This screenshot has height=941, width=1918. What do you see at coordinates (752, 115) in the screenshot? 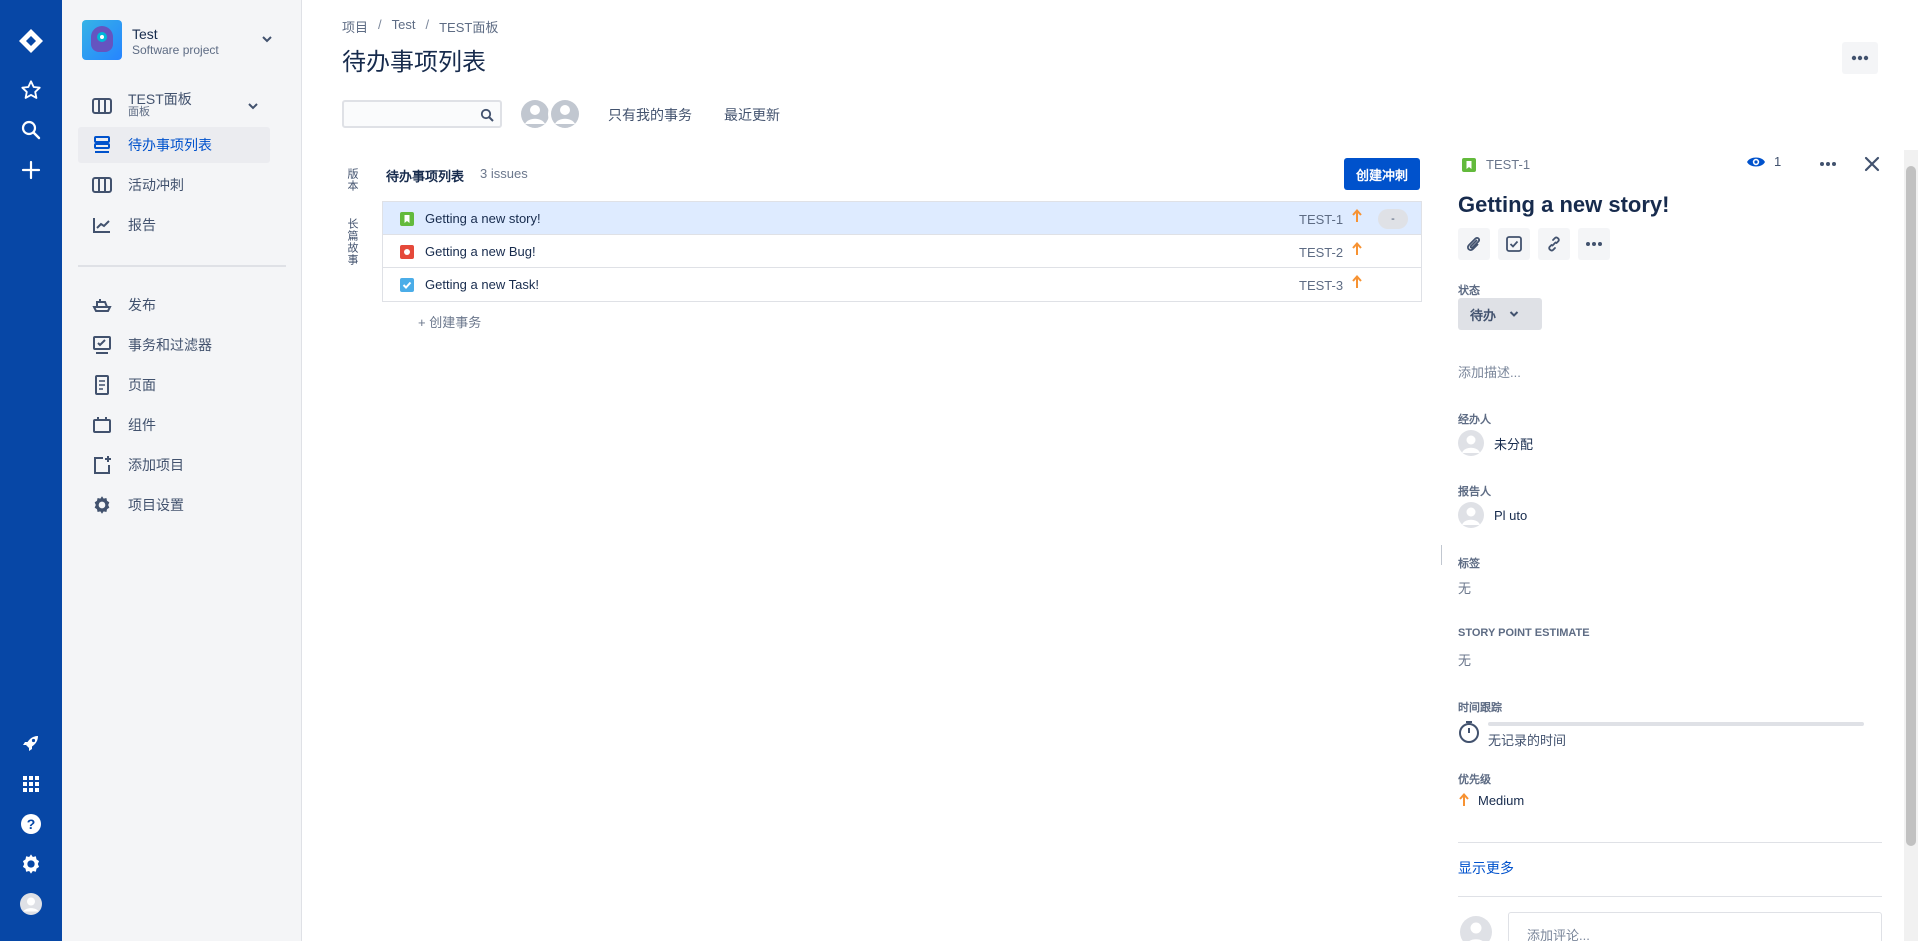
I see `filter-recently-updated: 最近更新` at bounding box center [752, 115].